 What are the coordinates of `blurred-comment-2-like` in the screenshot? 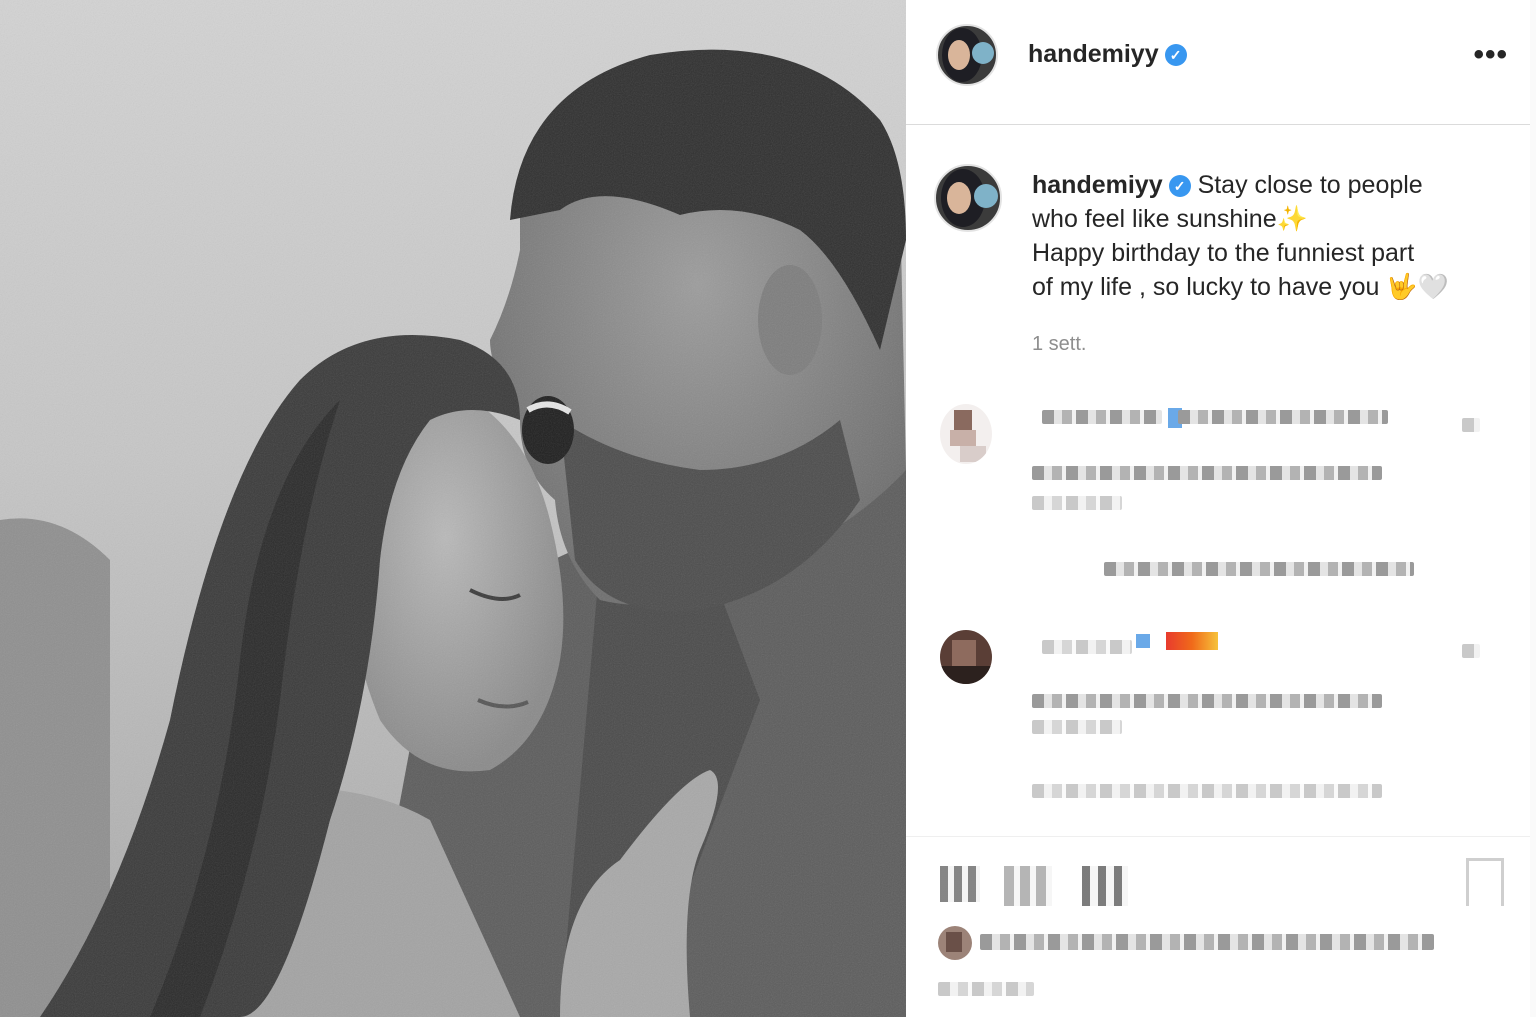 It's located at (1471, 651).